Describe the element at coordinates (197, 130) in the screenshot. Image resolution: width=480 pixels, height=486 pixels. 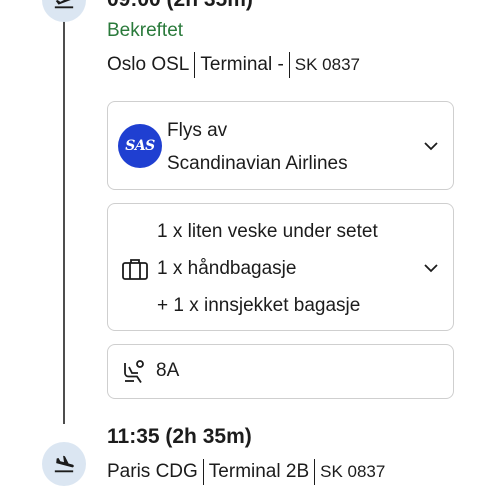
I see `operated-by-label: Flys av` at that location.